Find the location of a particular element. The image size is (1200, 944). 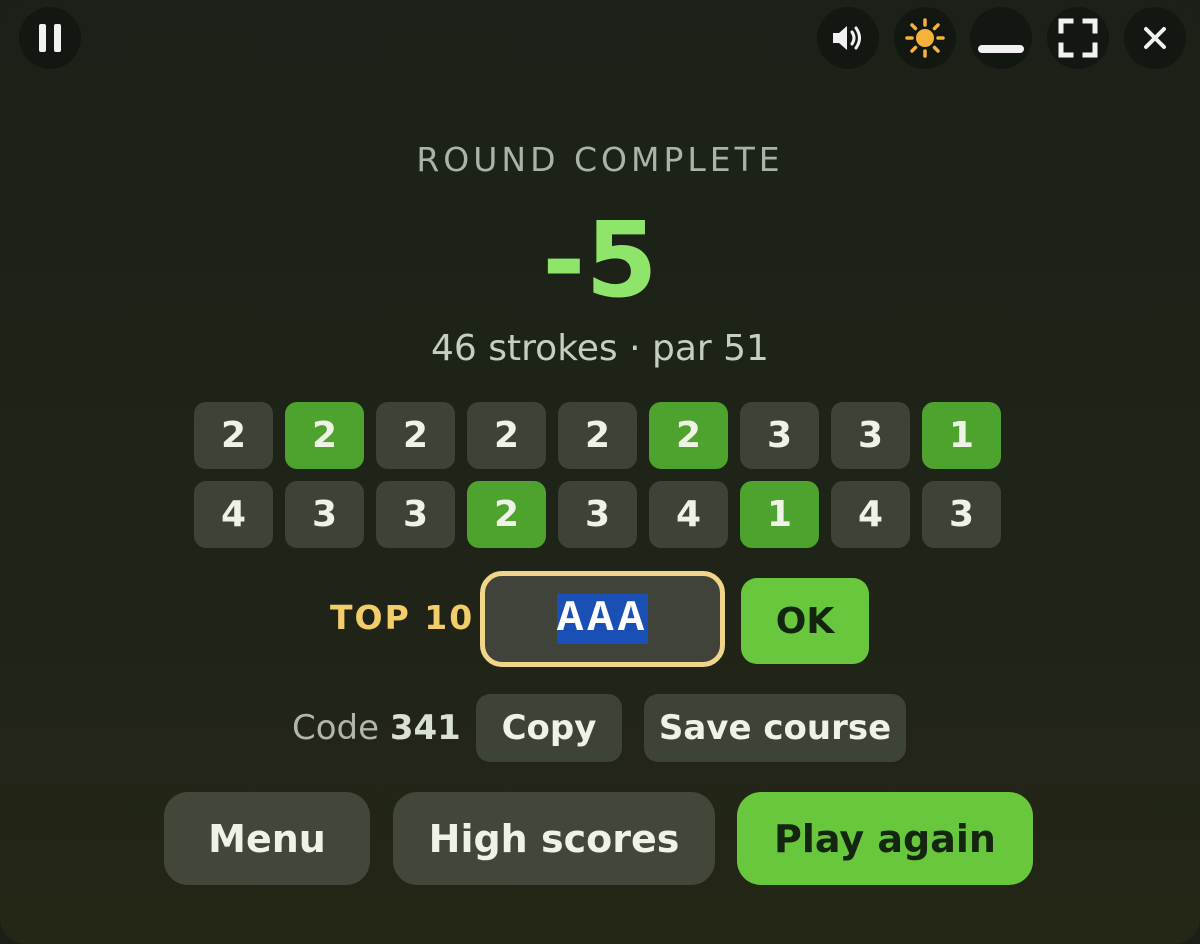

pause-button is located at coordinates (50, 38).